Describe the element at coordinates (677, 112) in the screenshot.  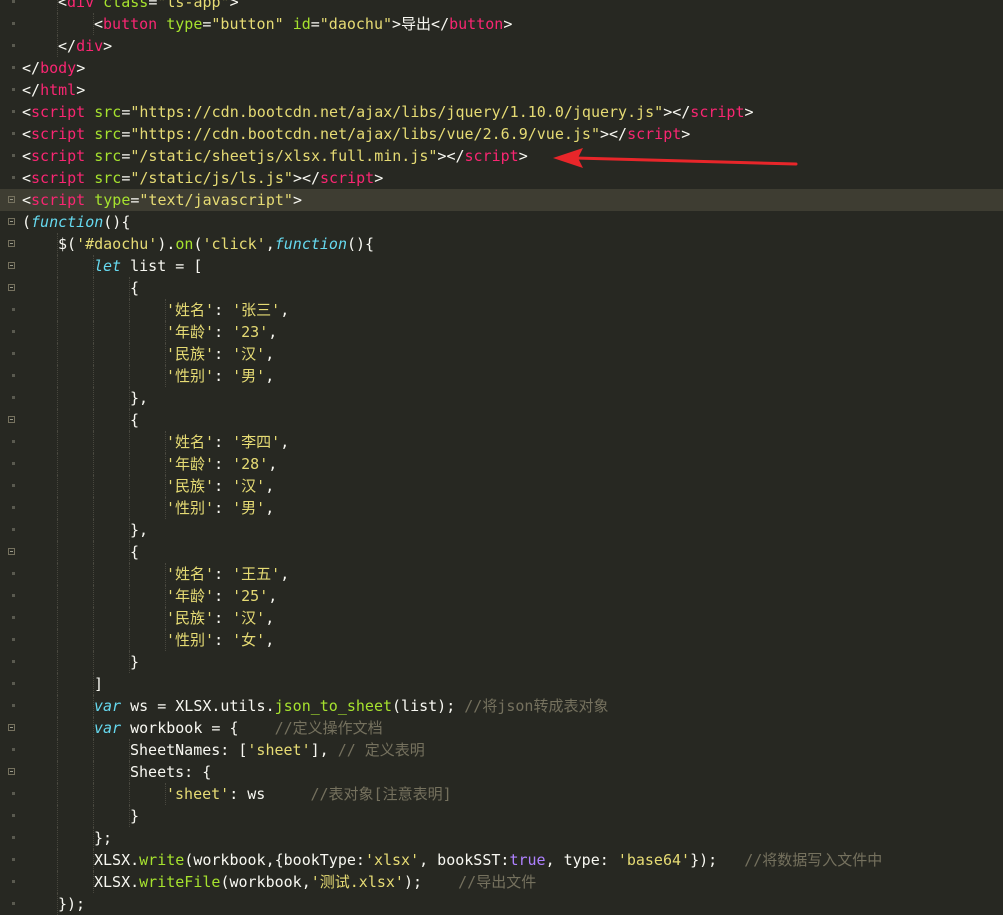
I see `code-token: ></` at that location.